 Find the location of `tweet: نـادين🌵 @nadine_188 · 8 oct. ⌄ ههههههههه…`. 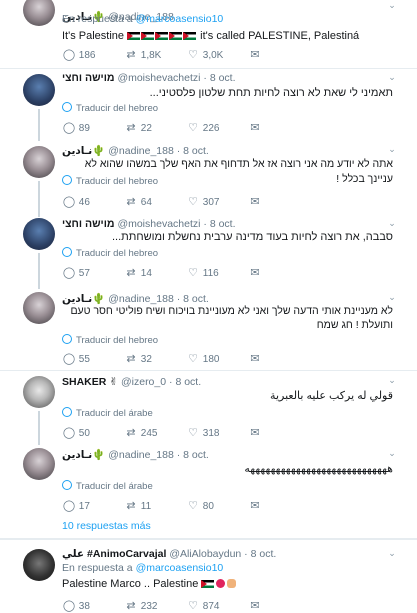

tweet: نـادين🌵 @nadine_188 · 8 oct. ⌄ ههههههههه… is located at coordinates (208, 481).